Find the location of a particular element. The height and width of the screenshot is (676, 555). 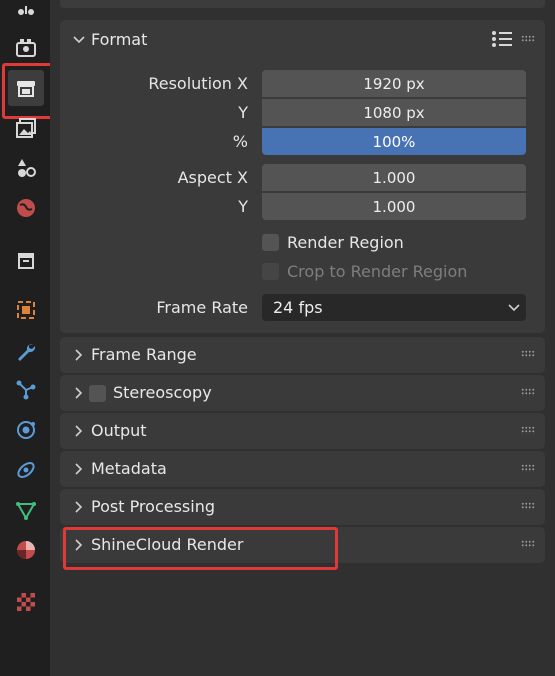

collection-box-icon is located at coordinates (26, 261).